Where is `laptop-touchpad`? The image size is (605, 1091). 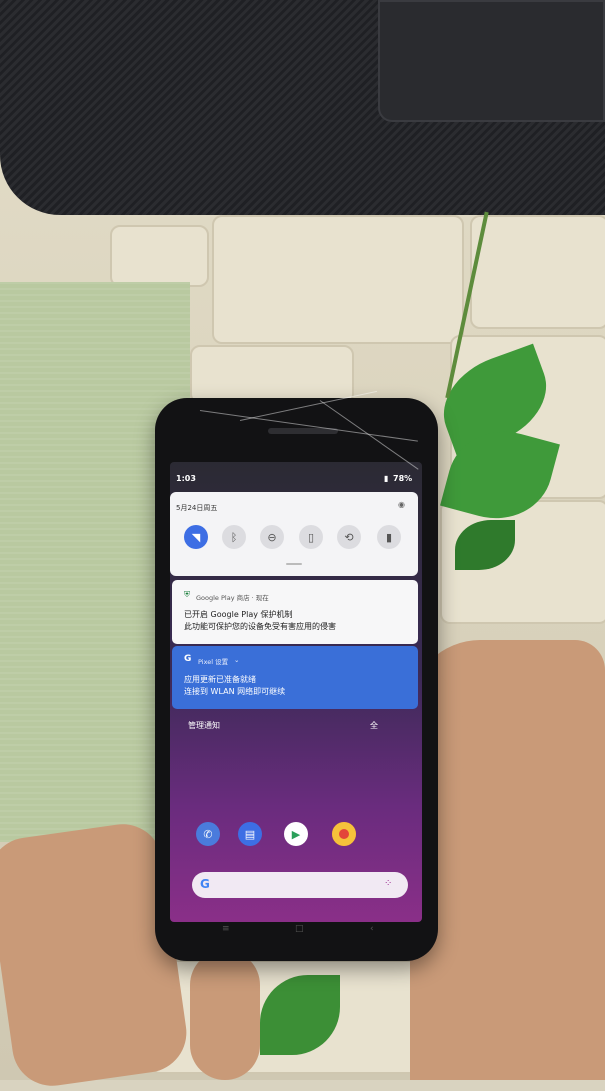 laptop-touchpad is located at coordinates (491, 61).